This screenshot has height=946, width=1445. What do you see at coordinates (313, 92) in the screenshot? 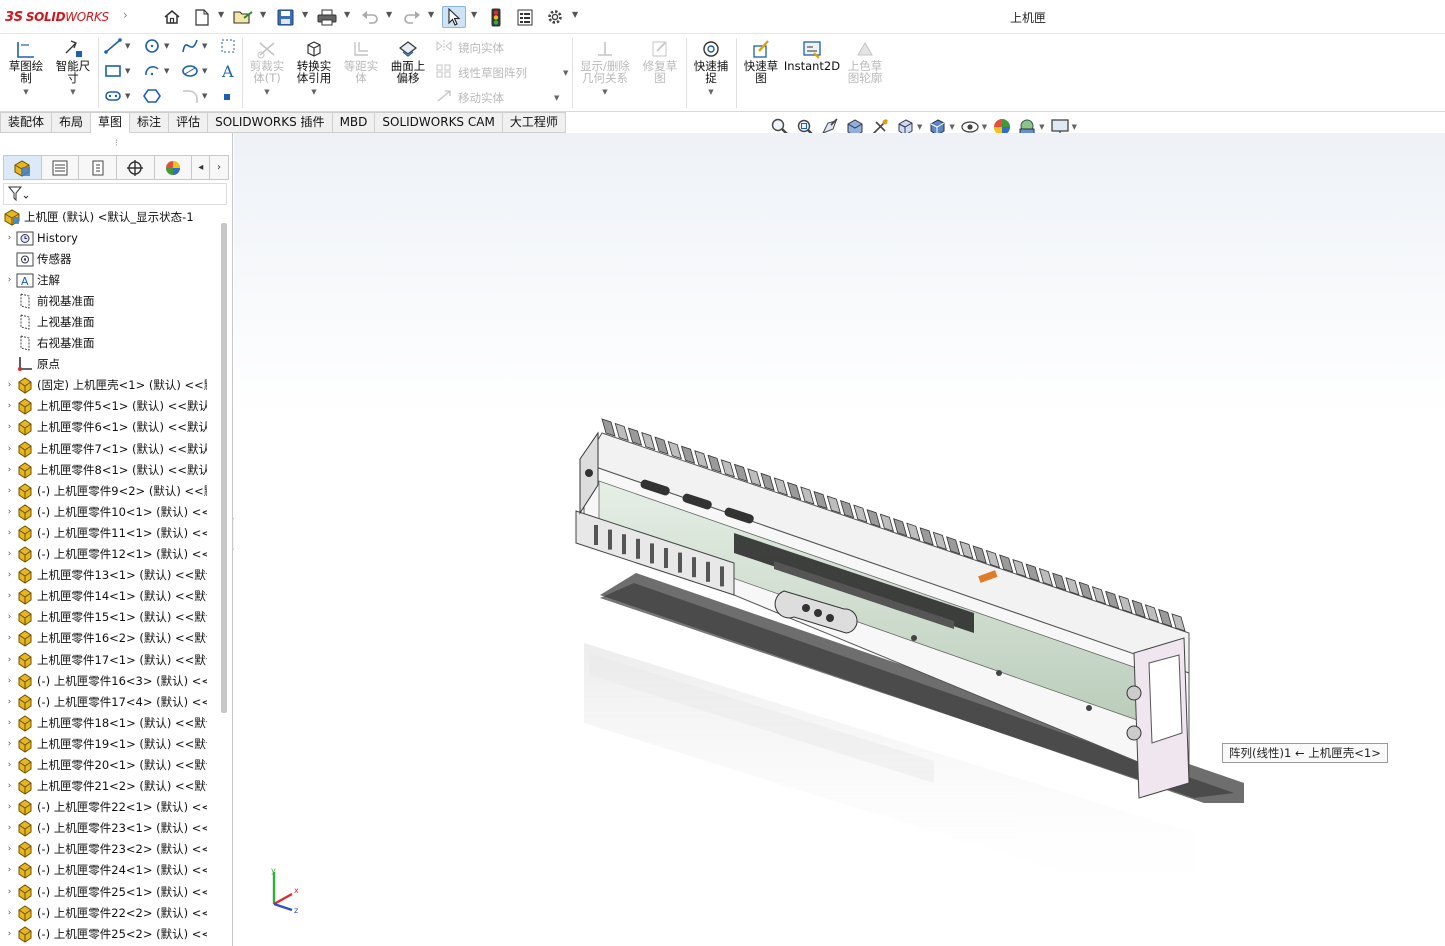
I see `convert-dropdown-chevron-icon: ▼` at bounding box center [313, 92].